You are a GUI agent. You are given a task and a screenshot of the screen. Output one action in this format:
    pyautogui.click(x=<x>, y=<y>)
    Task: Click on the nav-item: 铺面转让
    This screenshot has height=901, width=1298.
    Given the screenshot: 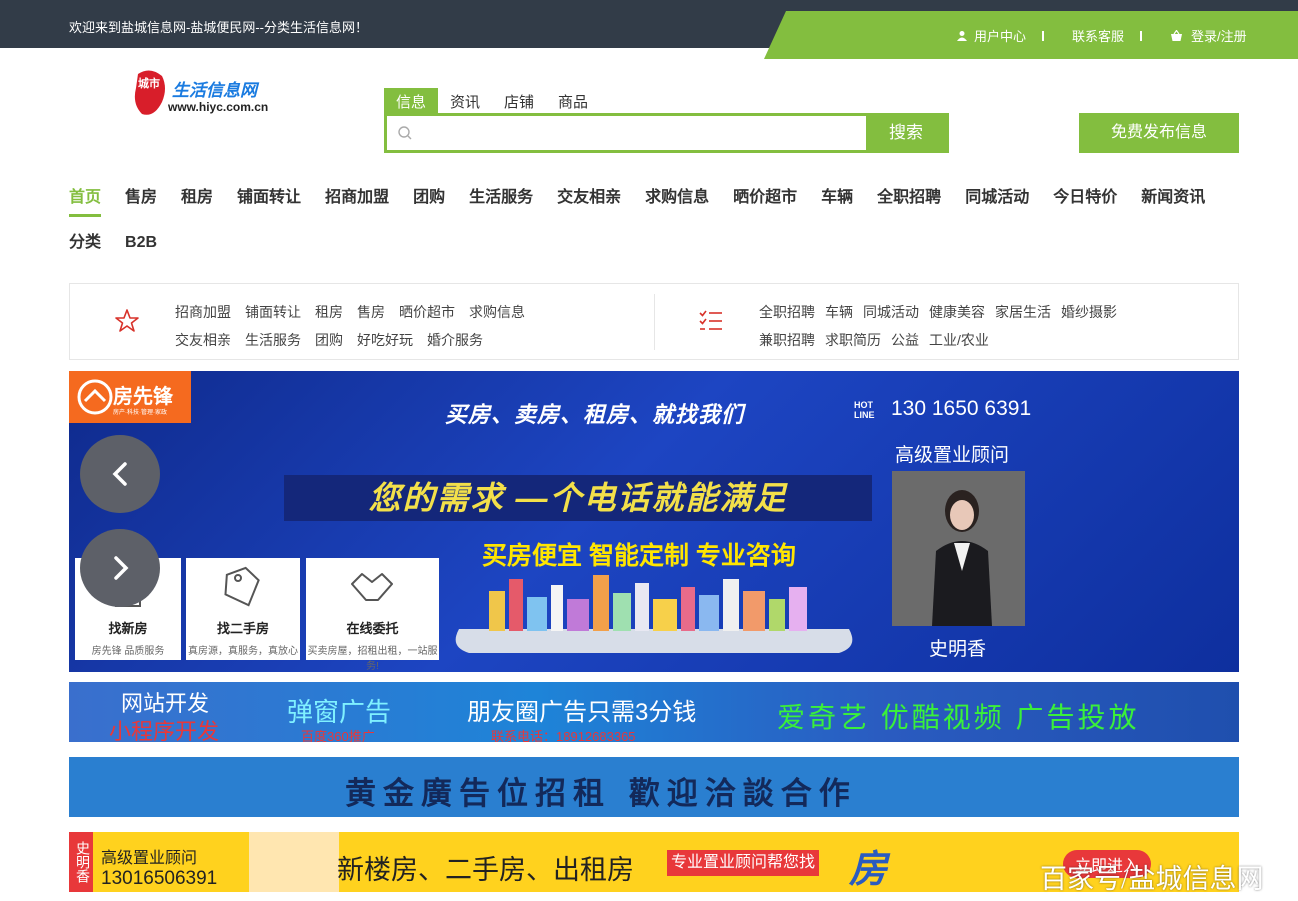 What is the action you would take?
    pyautogui.click(x=269, y=198)
    